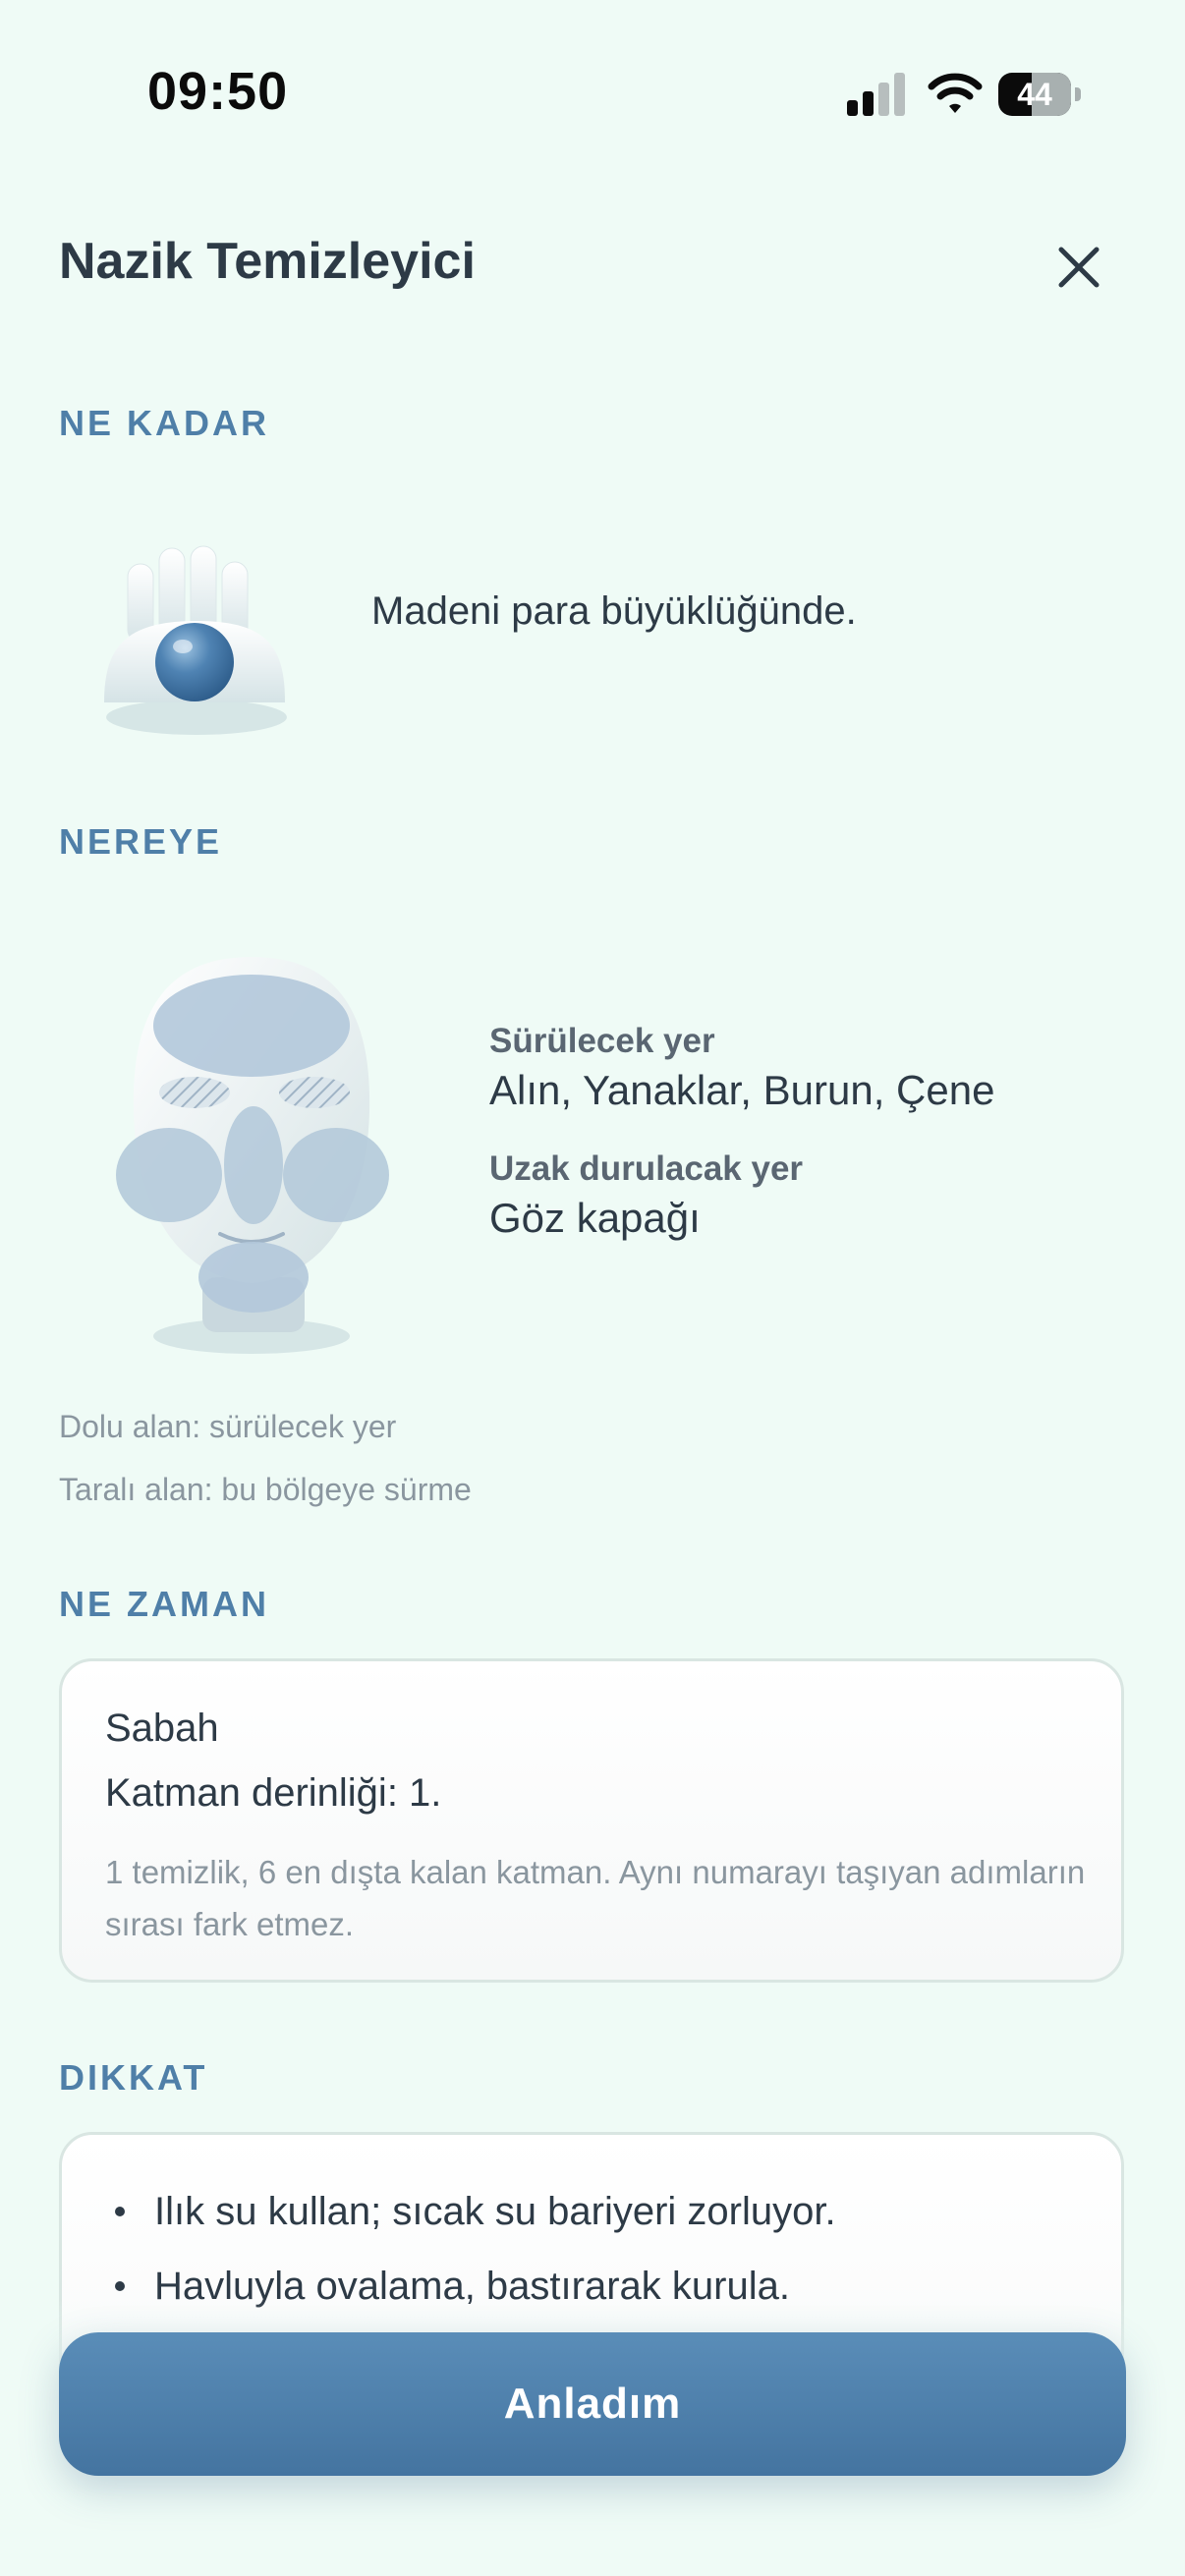 This screenshot has height=2576, width=1185. I want to click on section-title-where: NEREYE, so click(141, 841).